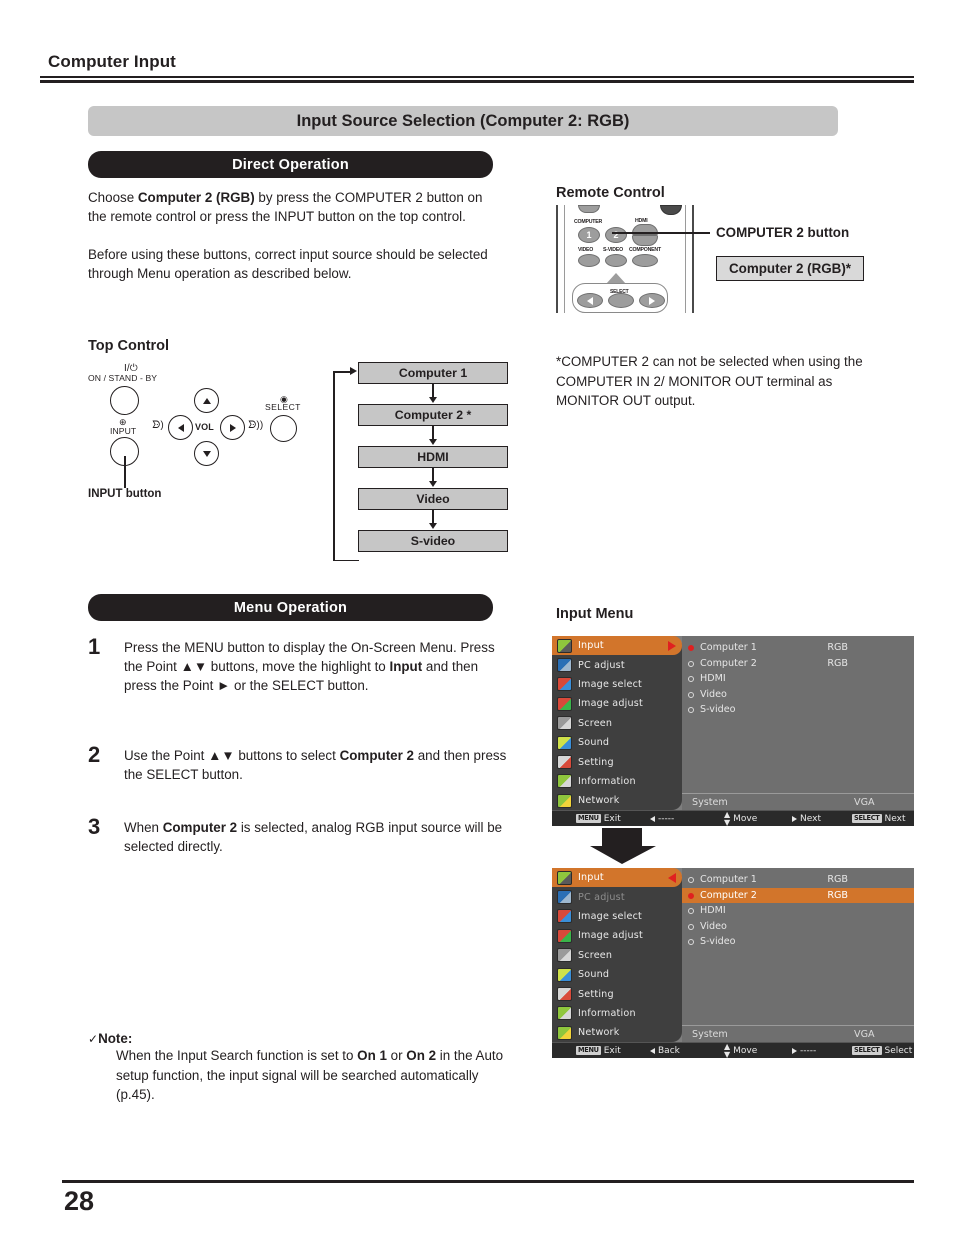 This screenshot has height=1235, width=954. I want to click on top-control-point-up-button, so click(206, 400).